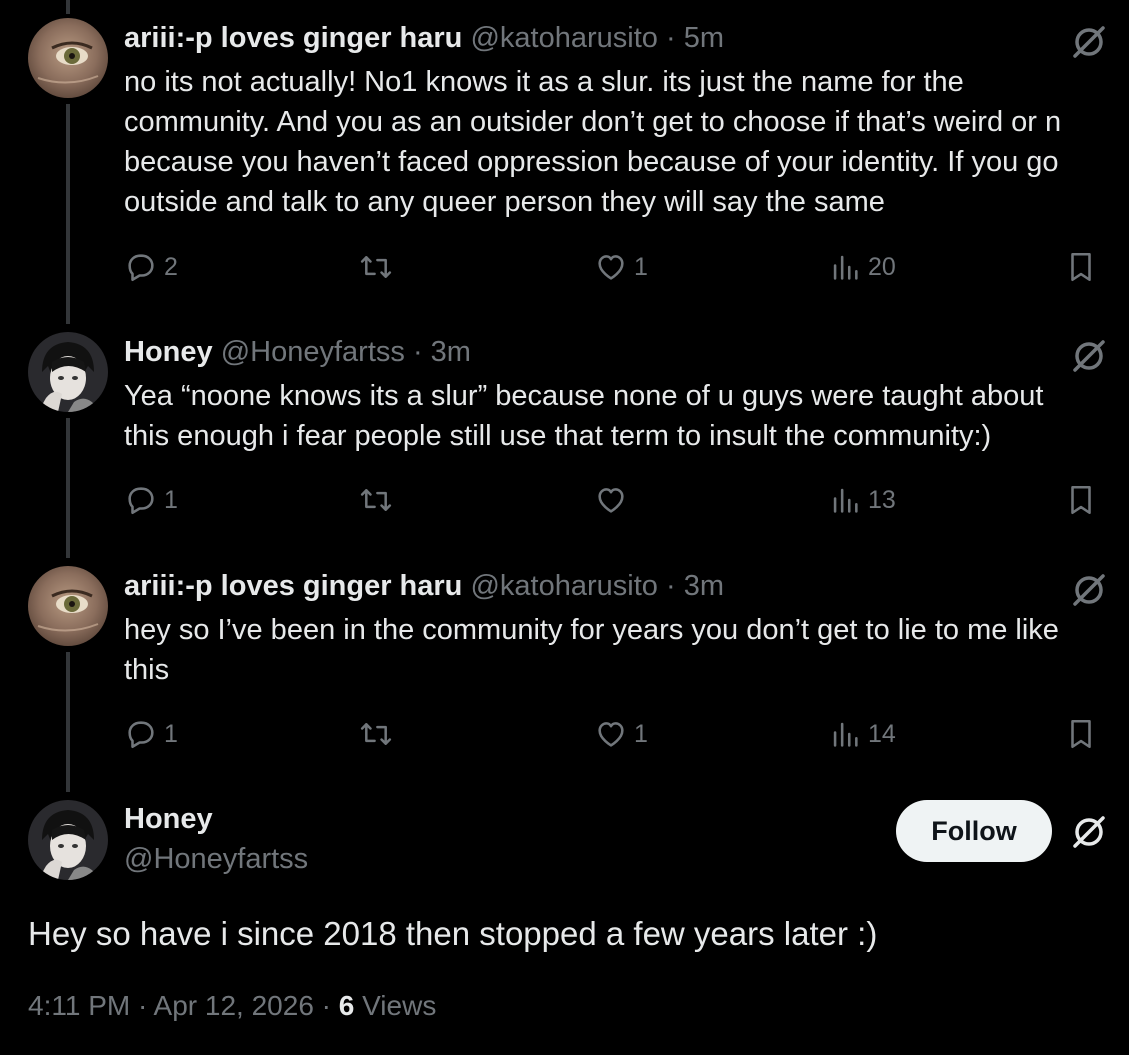  I want to click on action-bar: 1 13, so click(614, 500).